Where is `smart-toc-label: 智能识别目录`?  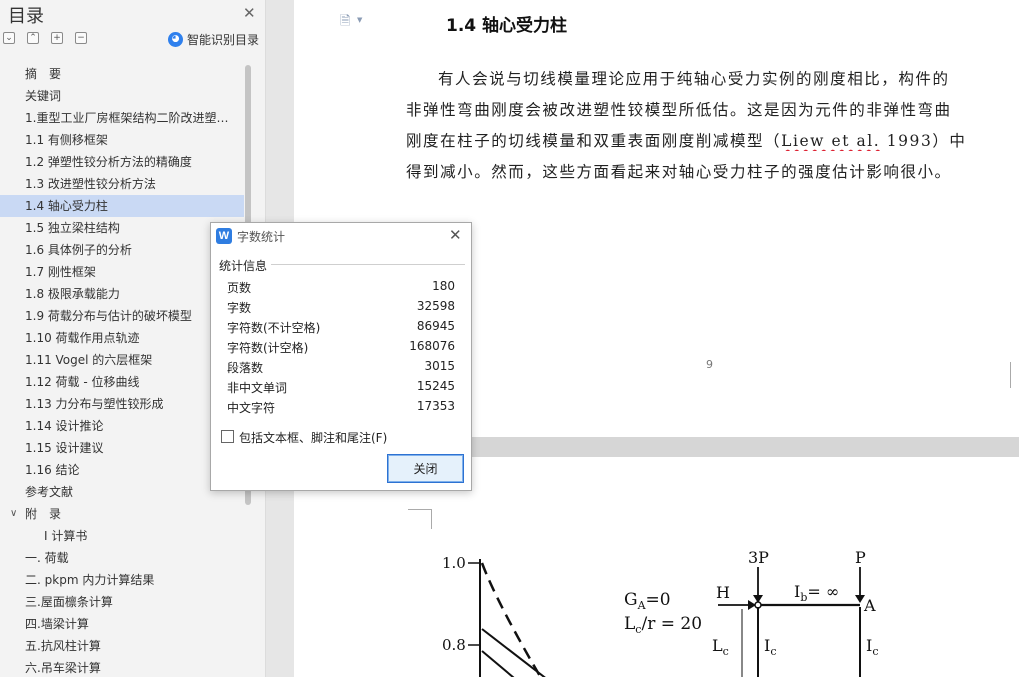
smart-toc-label: 智能识别目录 is located at coordinates (223, 39).